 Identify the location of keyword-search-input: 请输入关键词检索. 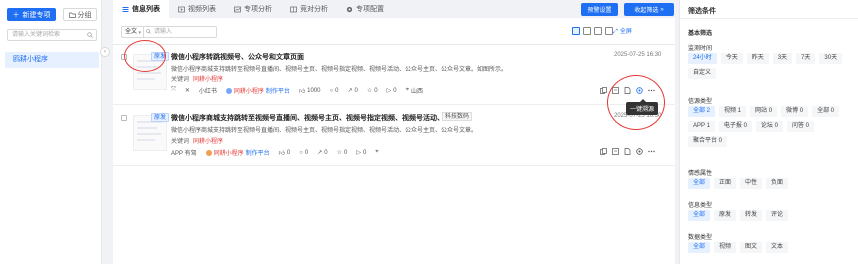
(52, 35).